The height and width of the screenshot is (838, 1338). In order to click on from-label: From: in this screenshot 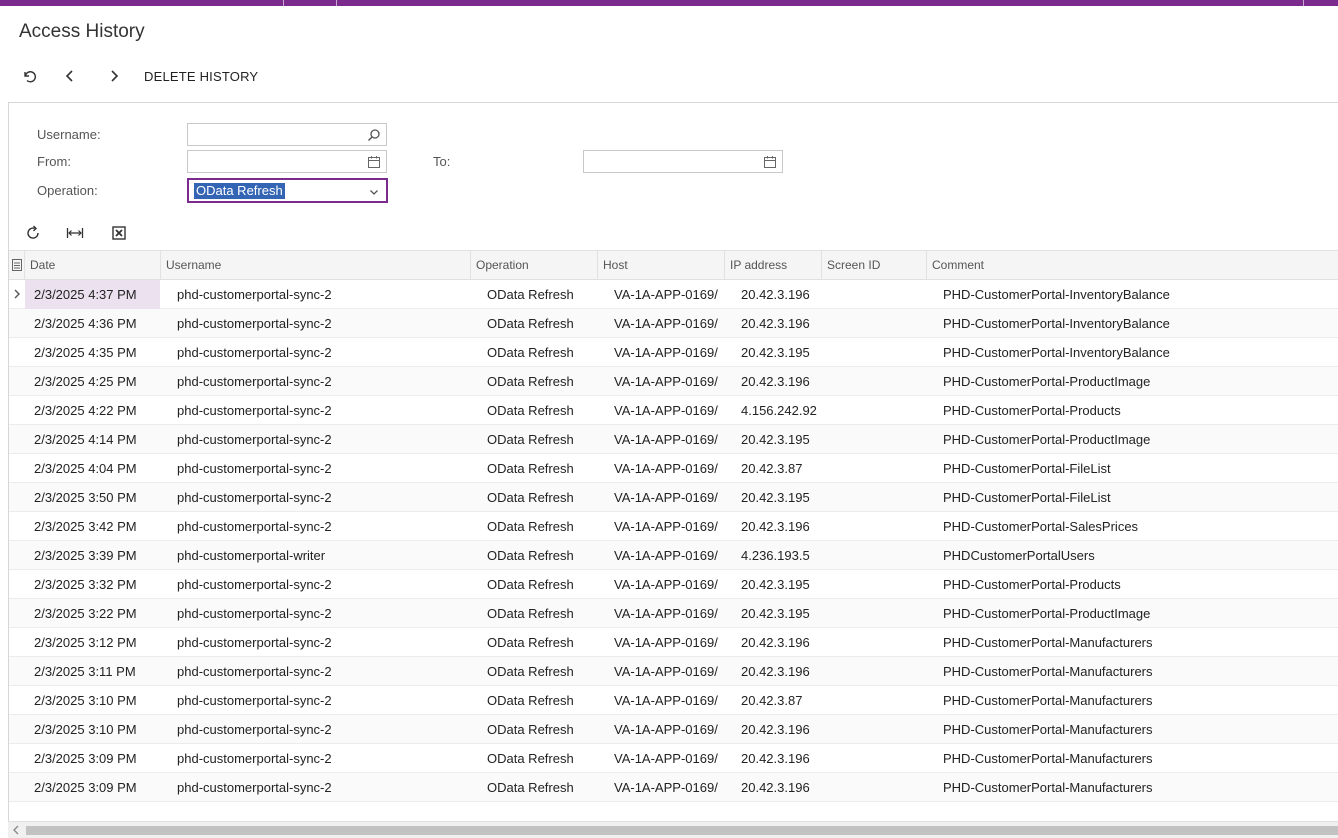, I will do `click(54, 161)`.